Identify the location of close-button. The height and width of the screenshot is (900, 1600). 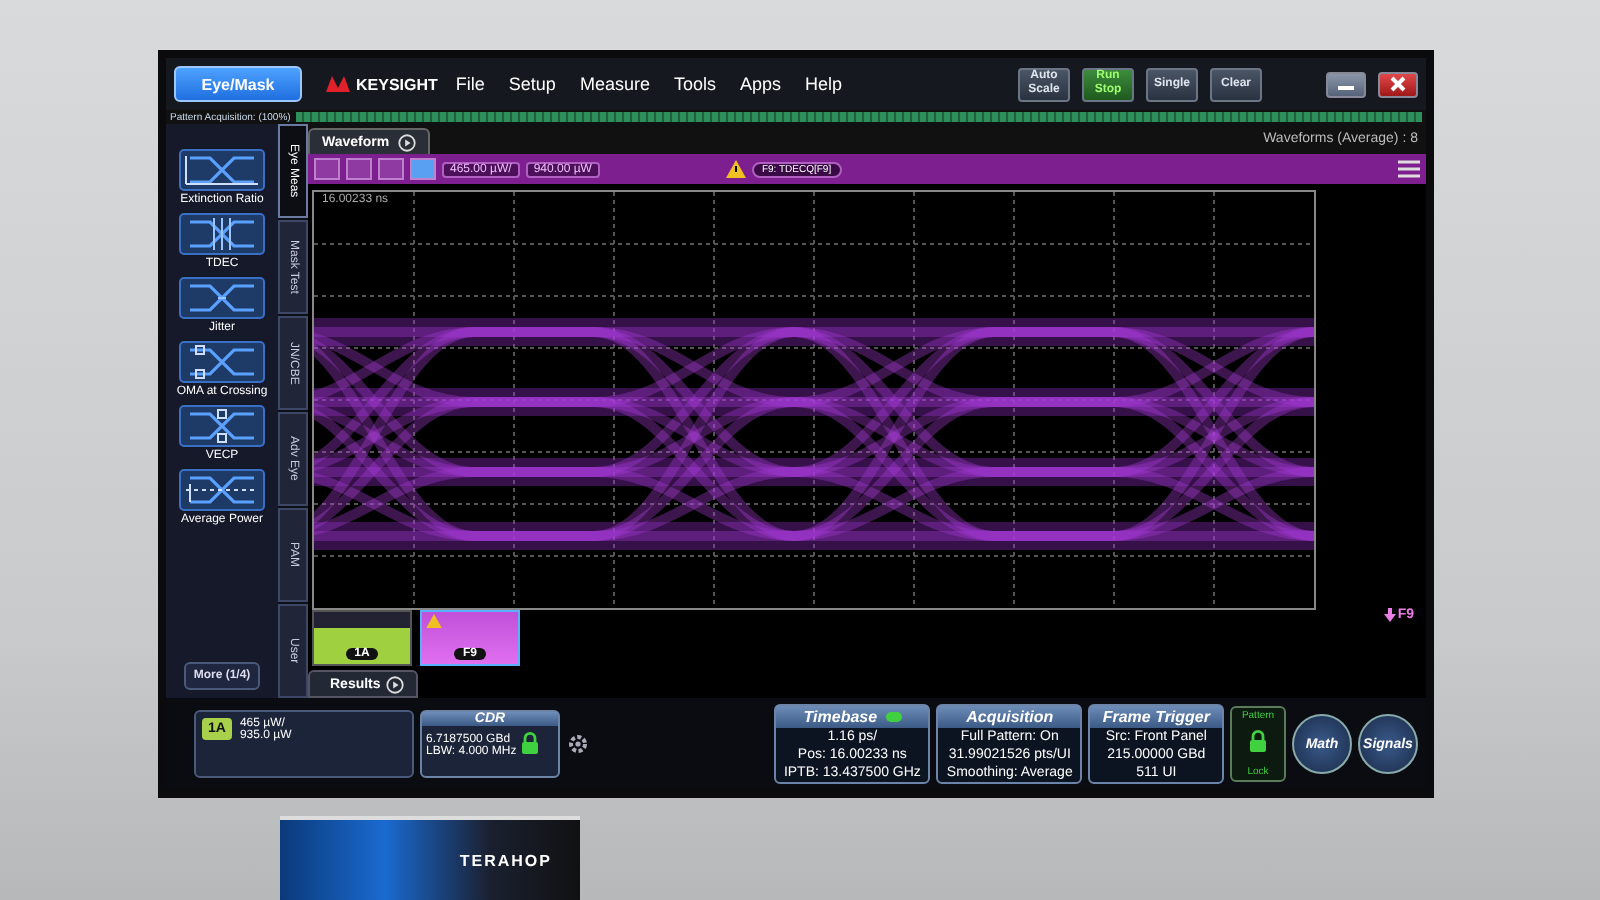
(1398, 84).